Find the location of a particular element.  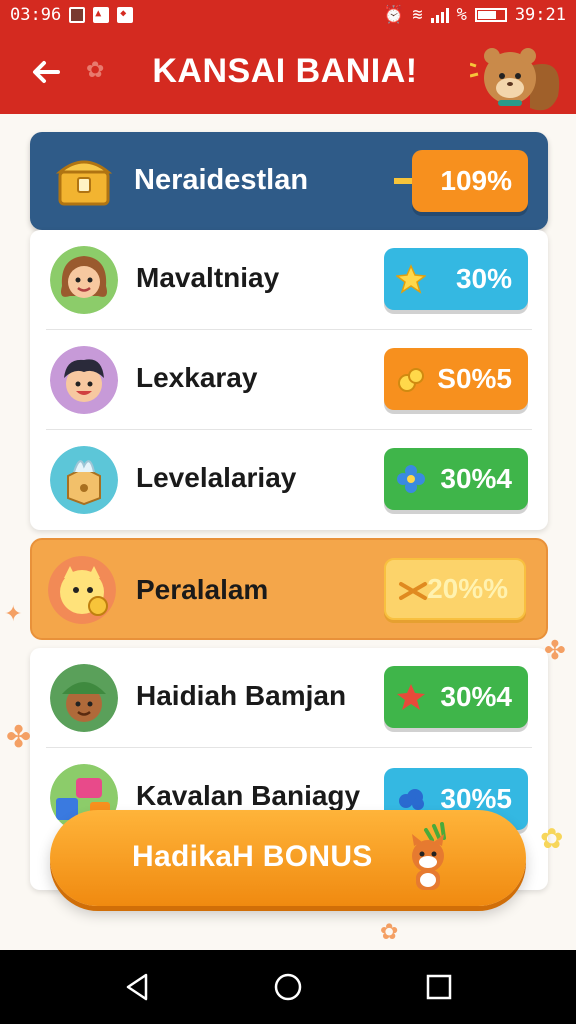

list-item-label: Kavalan Baniagy is located at coordinates (248, 795).